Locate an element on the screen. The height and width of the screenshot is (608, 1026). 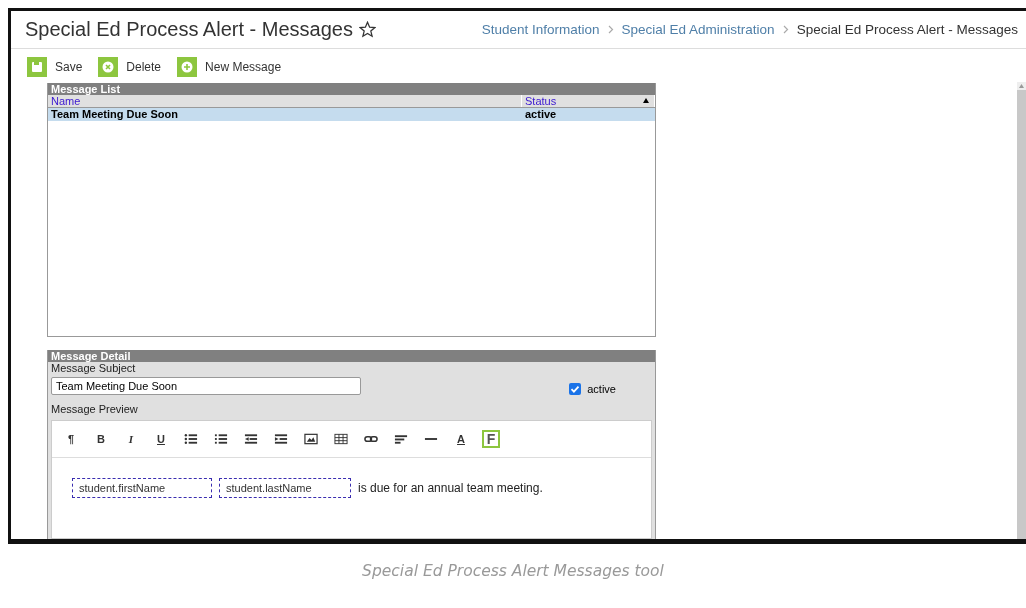
format-button: ¶ is located at coordinates (71, 439).